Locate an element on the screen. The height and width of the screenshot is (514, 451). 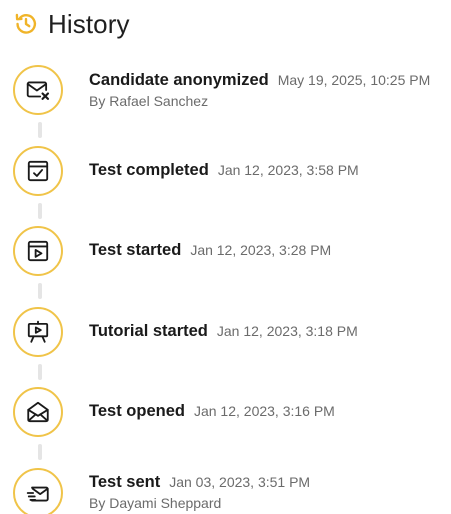
event-title: Candidate anonymized is located at coordinates (179, 80).